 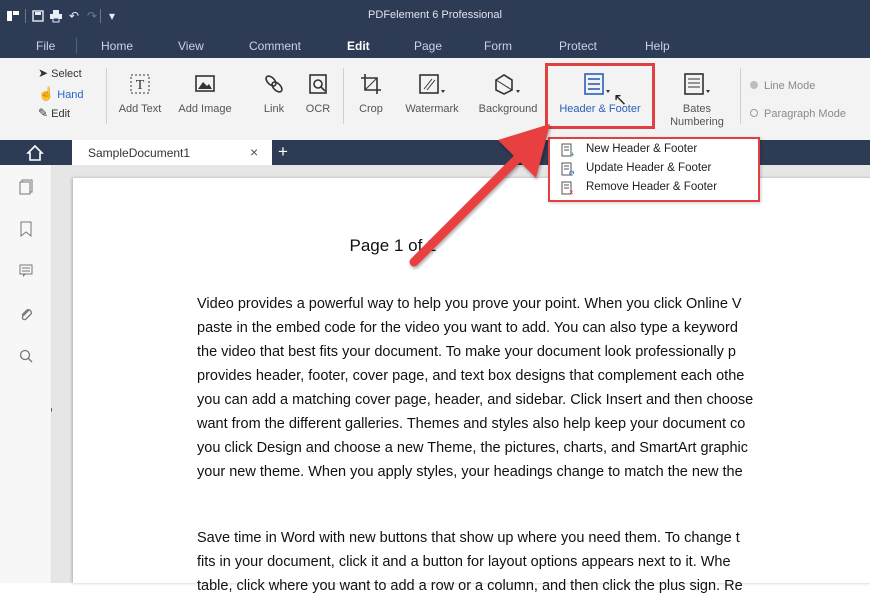 I want to click on menu-home: Home, so click(x=117, y=46).